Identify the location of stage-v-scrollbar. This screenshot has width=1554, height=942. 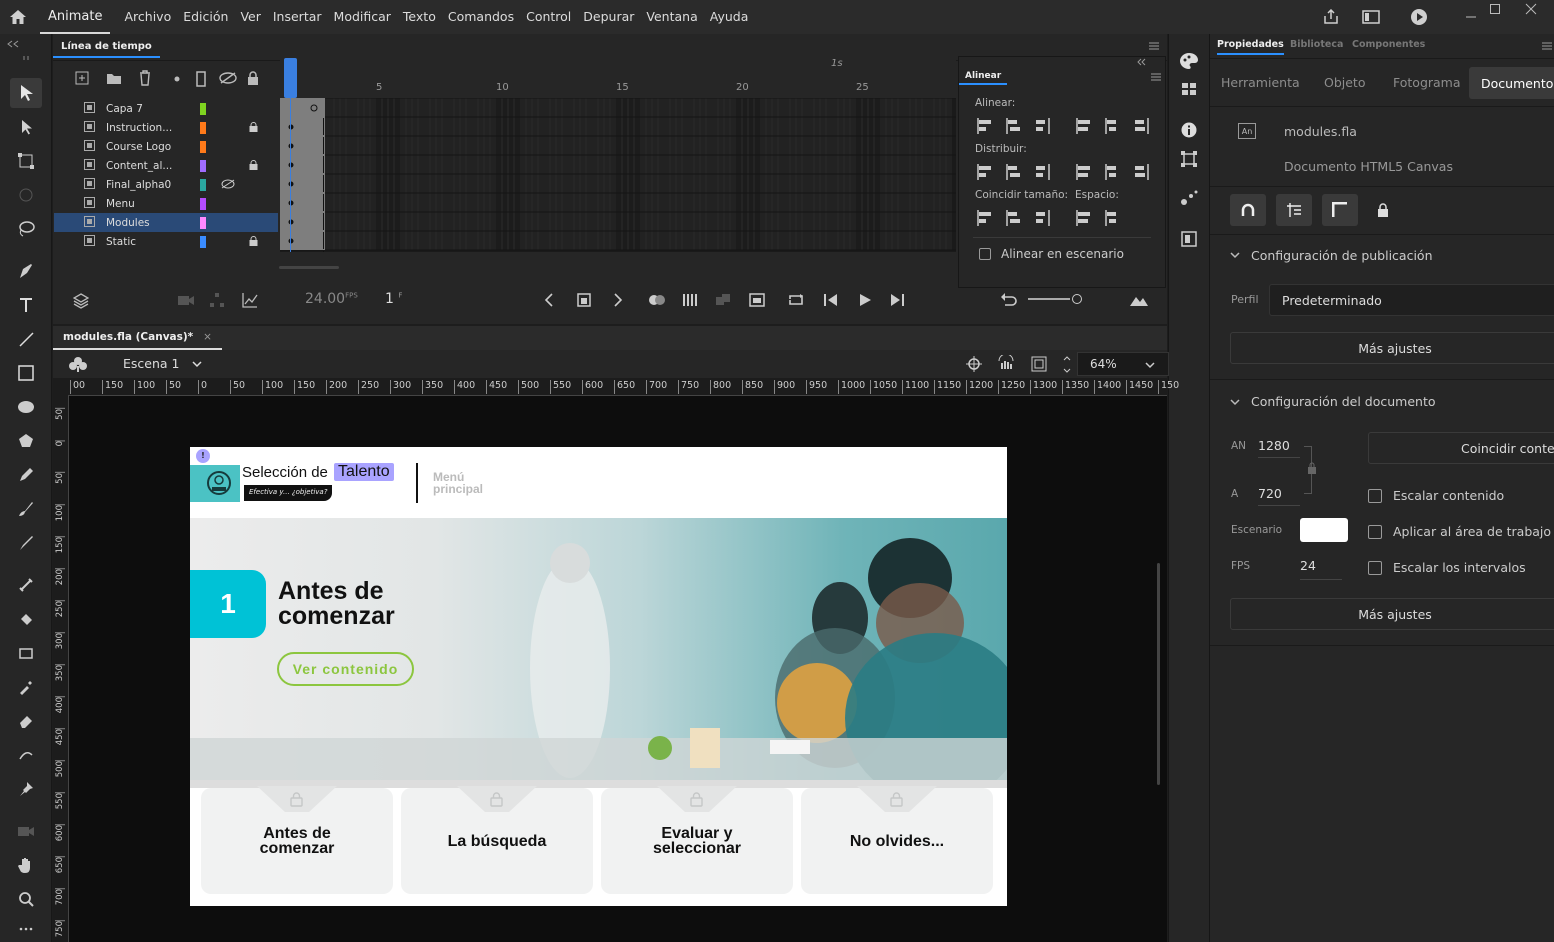
(1158, 674).